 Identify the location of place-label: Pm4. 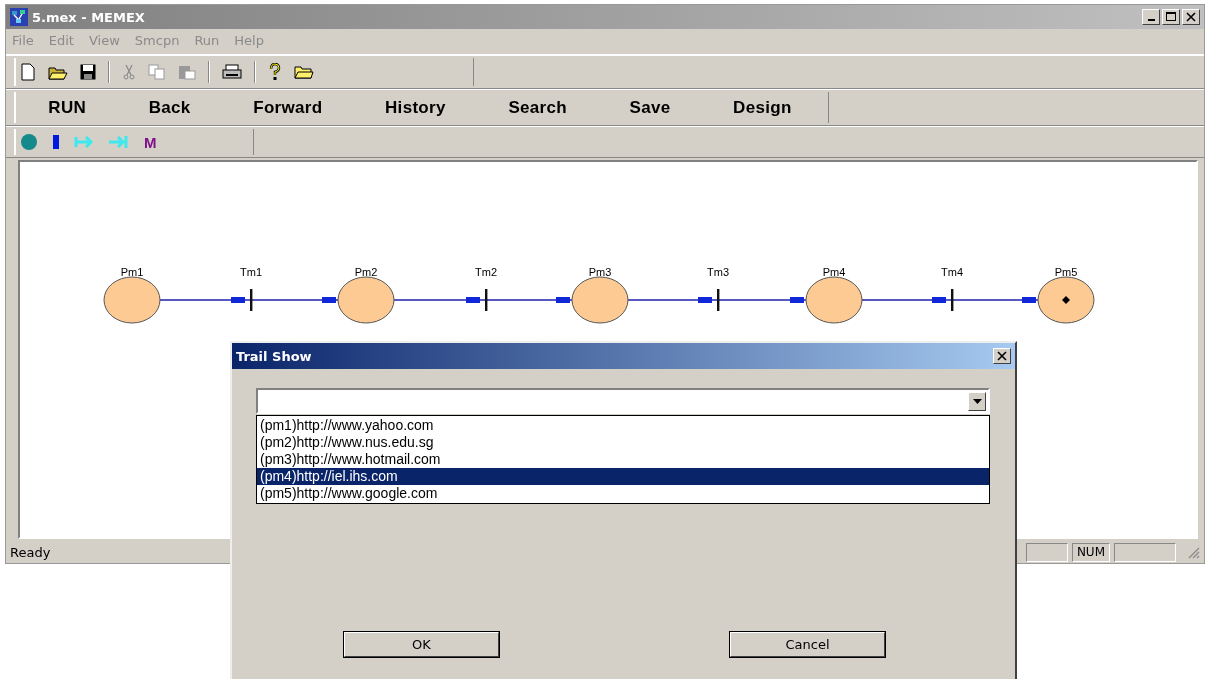
(834, 272).